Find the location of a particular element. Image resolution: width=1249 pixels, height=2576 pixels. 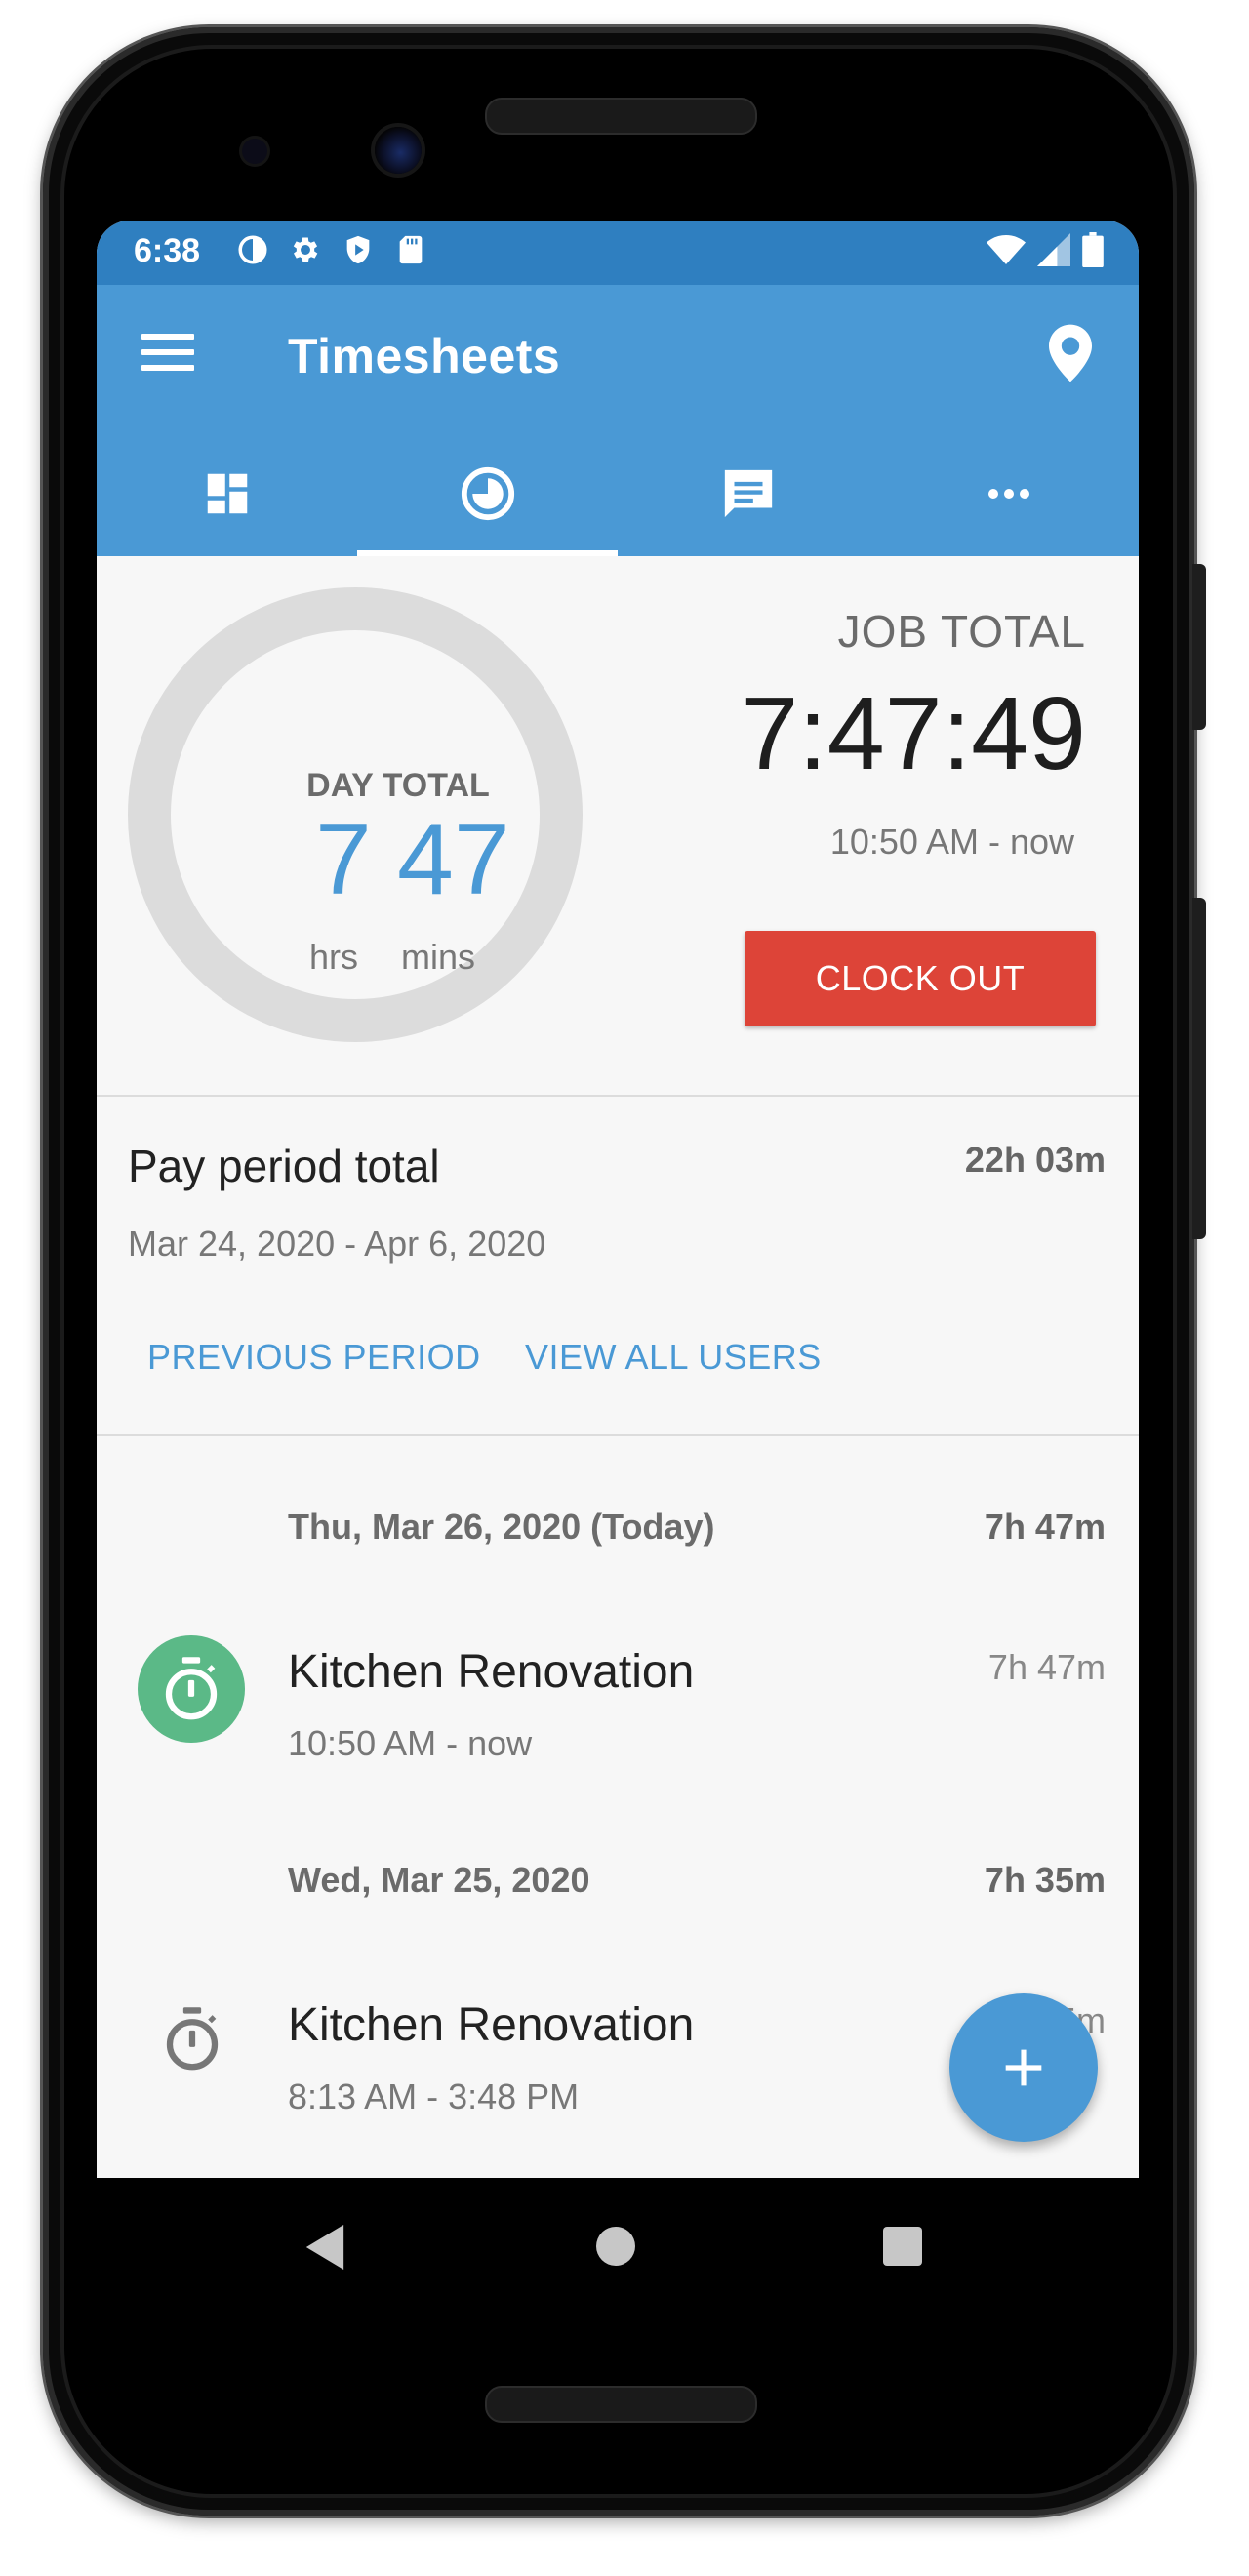

pay-period-range: Mar 24, 2020 - Apr 6, 2020 is located at coordinates (337, 1244).